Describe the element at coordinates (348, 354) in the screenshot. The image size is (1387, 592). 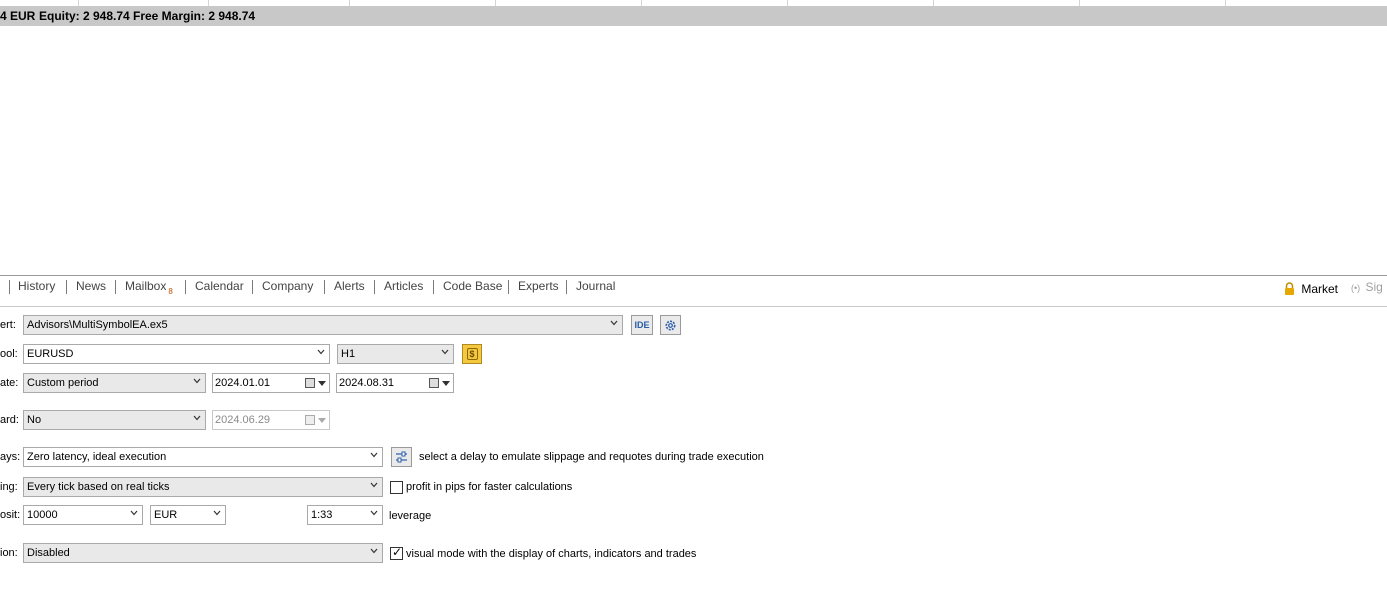
I see `timeframe-value: H1` at that location.